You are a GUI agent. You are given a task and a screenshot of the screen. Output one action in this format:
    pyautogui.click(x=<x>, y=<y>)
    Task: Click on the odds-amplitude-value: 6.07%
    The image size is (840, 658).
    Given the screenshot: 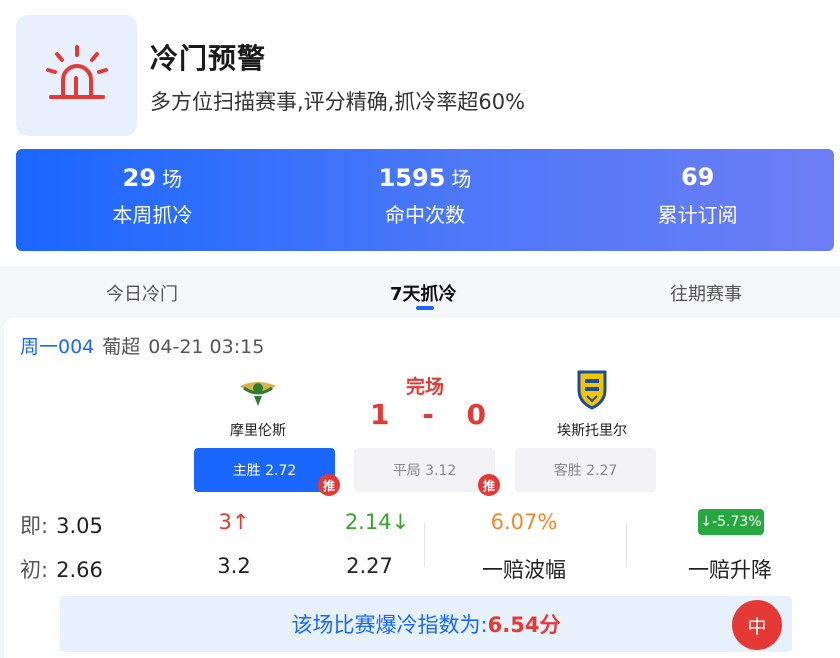 What is the action you would take?
    pyautogui.click(x=524, y=522)
    